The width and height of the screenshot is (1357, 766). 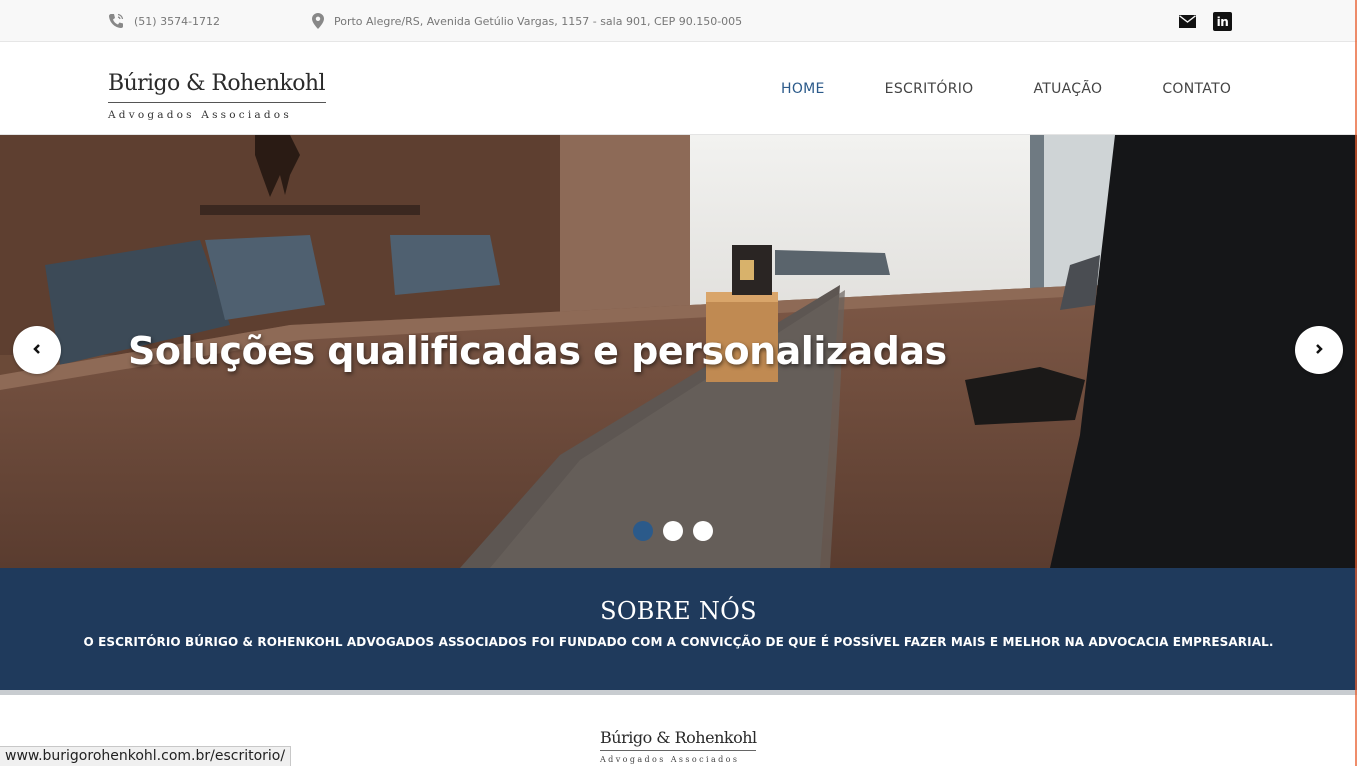 I want to click on site-logo: Búrigo & Rohenkohl Advogados Associados, so click(x=218, y=95).